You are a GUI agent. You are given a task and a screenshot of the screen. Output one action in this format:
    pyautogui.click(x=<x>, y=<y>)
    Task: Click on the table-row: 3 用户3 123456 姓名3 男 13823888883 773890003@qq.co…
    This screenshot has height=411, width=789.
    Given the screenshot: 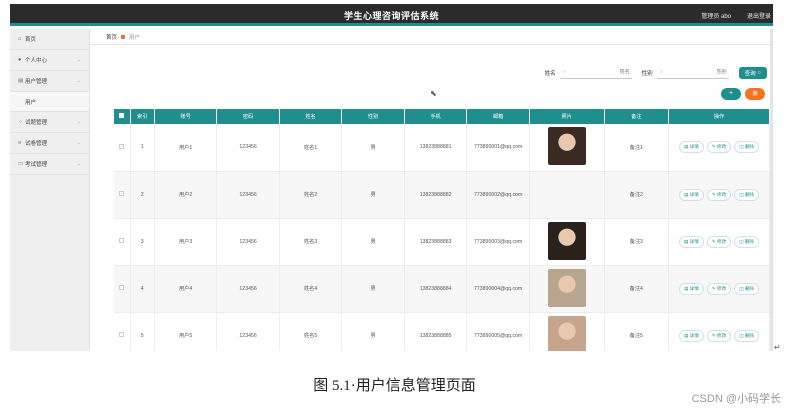 What is the action you would take?
    pyautogui.click(x=442, y=242)
    